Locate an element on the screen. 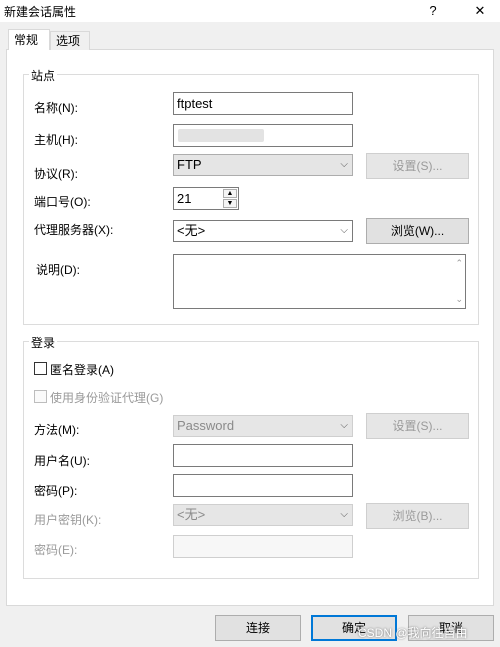  method-select: Password ⌵ is located at coordinates (263, 426).